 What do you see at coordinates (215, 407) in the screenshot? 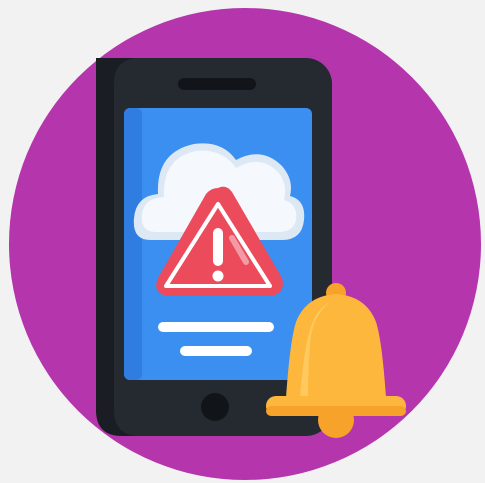
I see `phone-home-button` at bounding box center [215, 407].